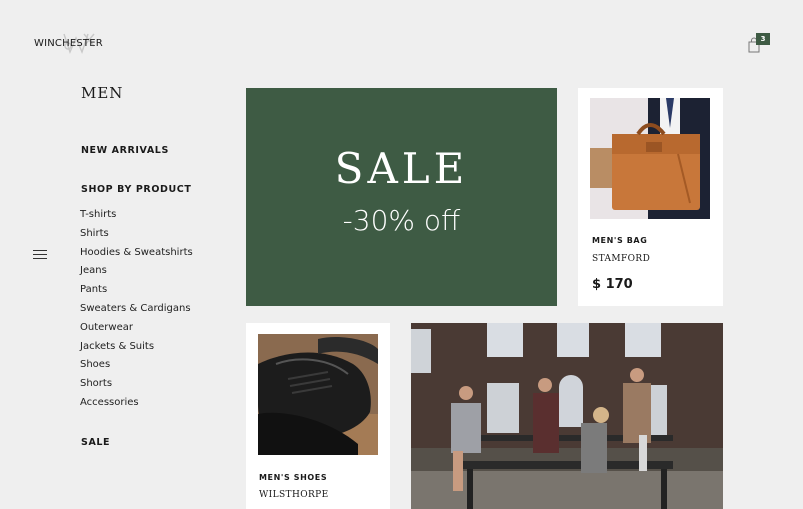 This screenshot has width=803, height=509. I want to click on nav-item-outerwear: Outerwear, so click(136, 330).